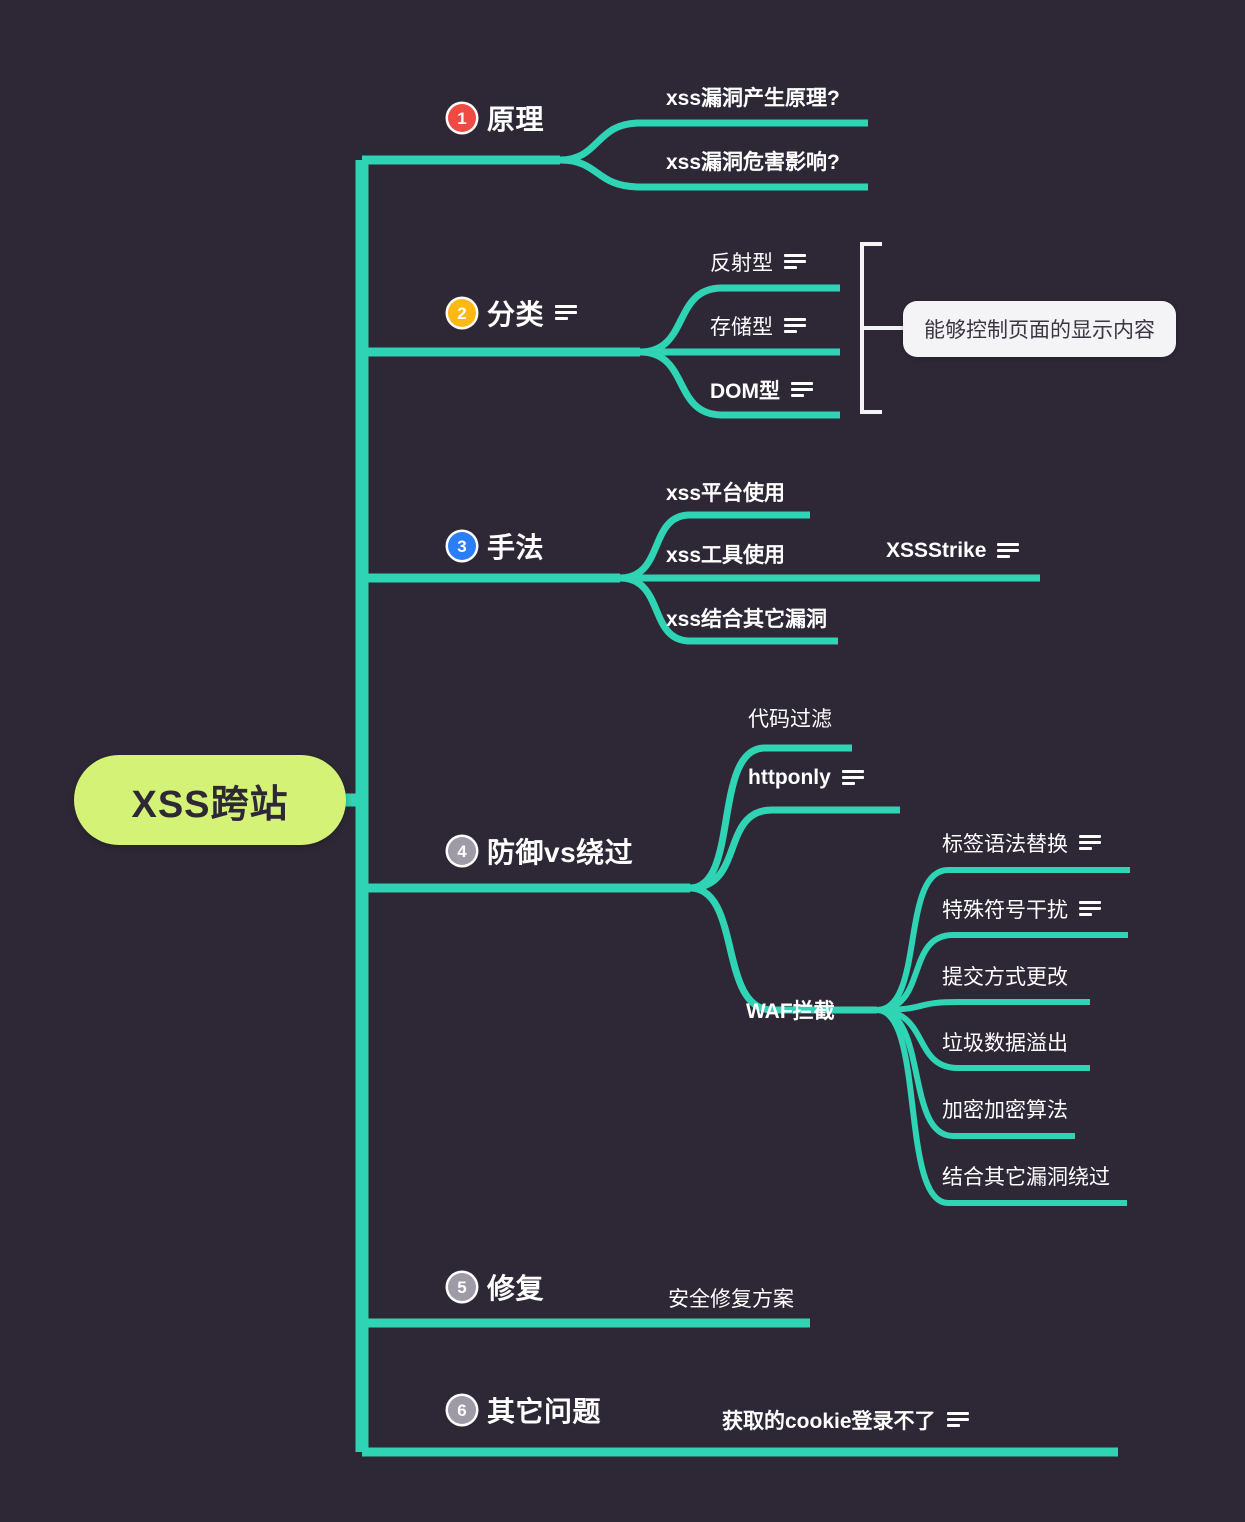  Describe the element at coordinates (544, 1411) in the screenshot. I see `main-topic-6-label: 其它问题` at that location.